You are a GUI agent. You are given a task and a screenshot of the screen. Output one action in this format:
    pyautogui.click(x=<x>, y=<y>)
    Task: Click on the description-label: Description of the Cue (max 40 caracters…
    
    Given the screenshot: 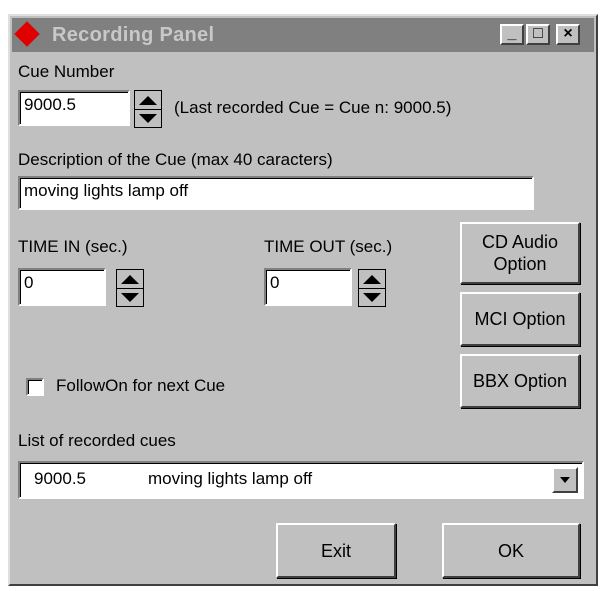 What is the action you would take?
    pyautogui.click(x=175, y=159)
    